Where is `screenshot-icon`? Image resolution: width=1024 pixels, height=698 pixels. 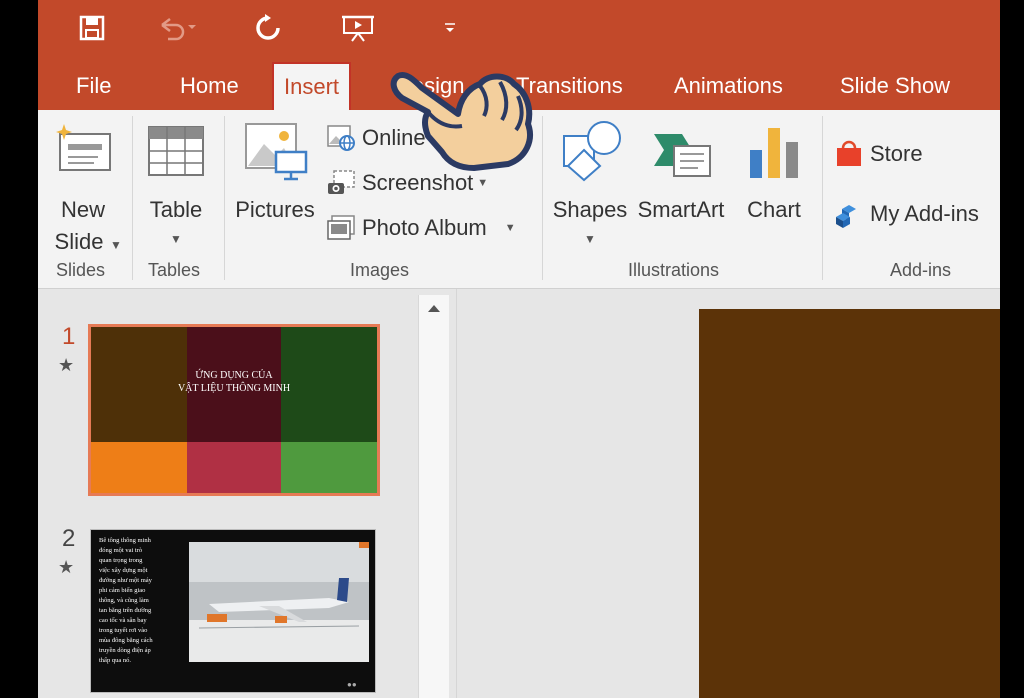 screenshot-icon is located at coordinates (341, 182).